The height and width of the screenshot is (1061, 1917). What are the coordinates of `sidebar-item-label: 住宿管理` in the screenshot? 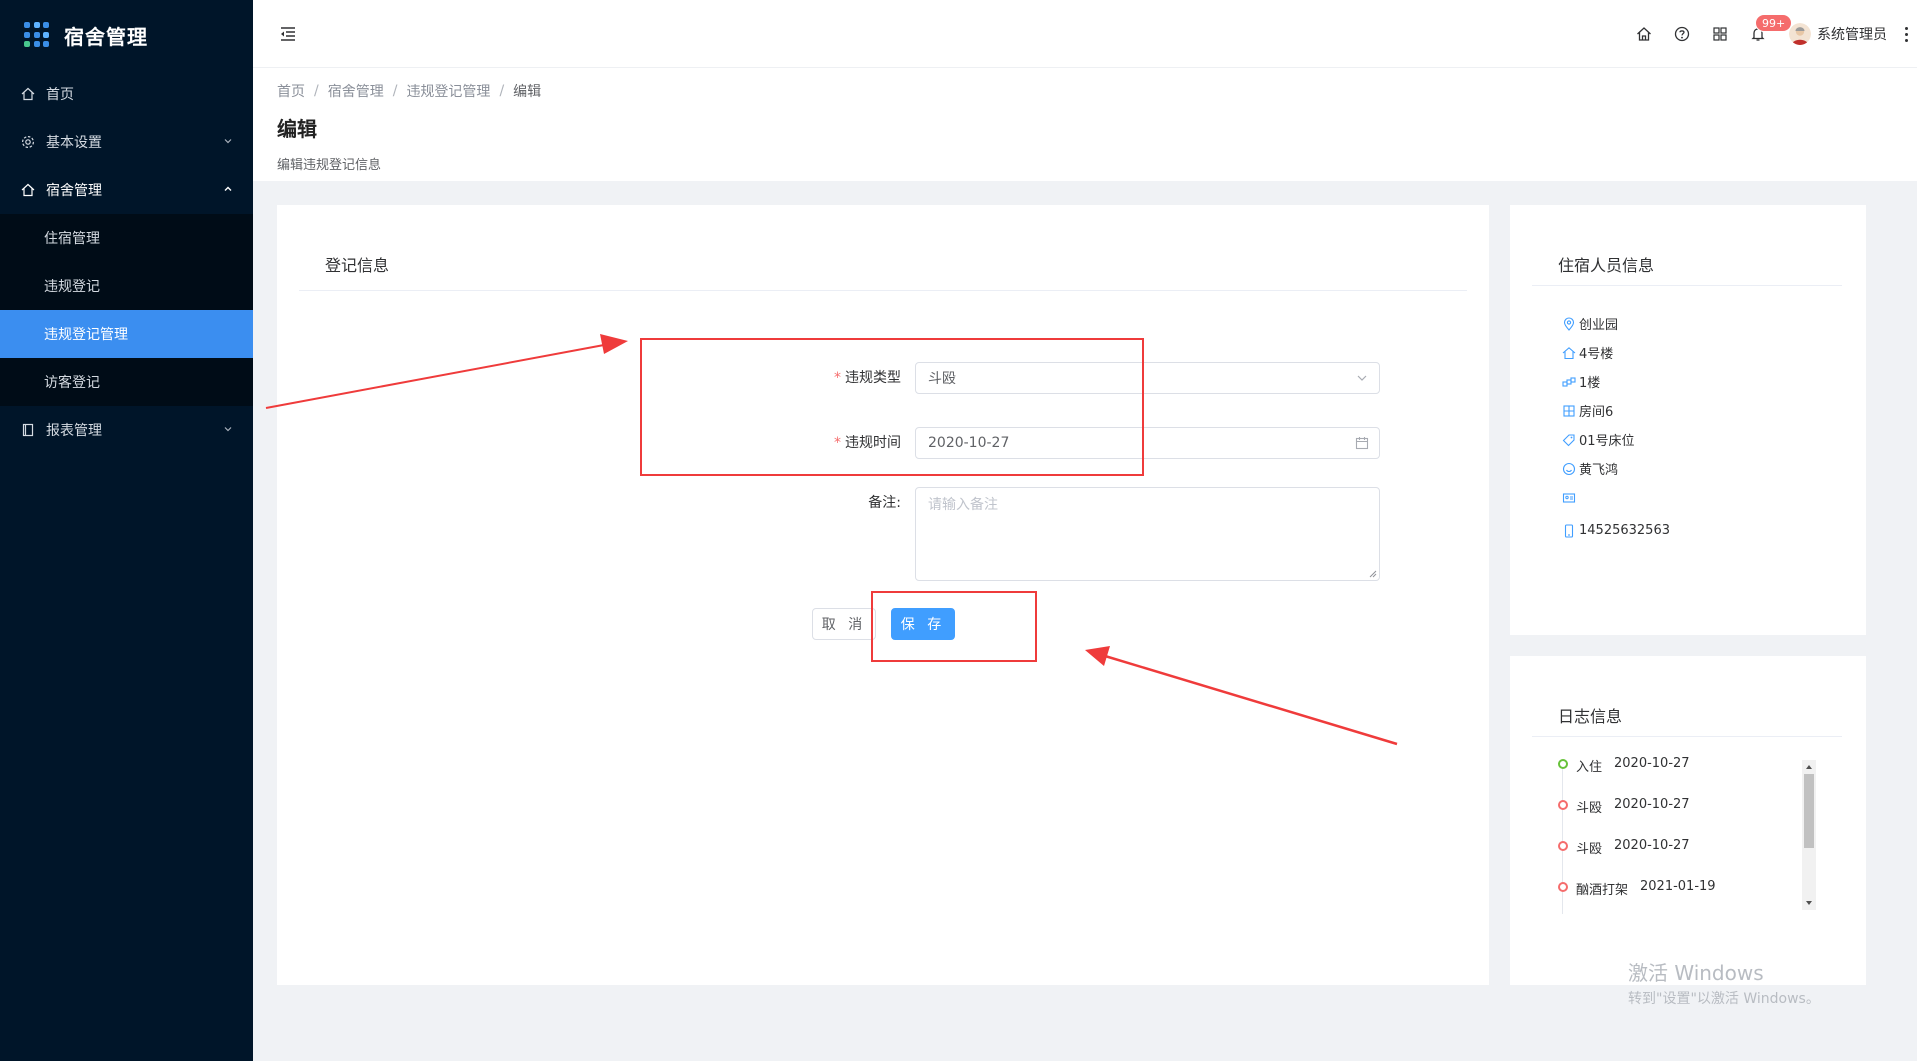 It's located at (72, 239).